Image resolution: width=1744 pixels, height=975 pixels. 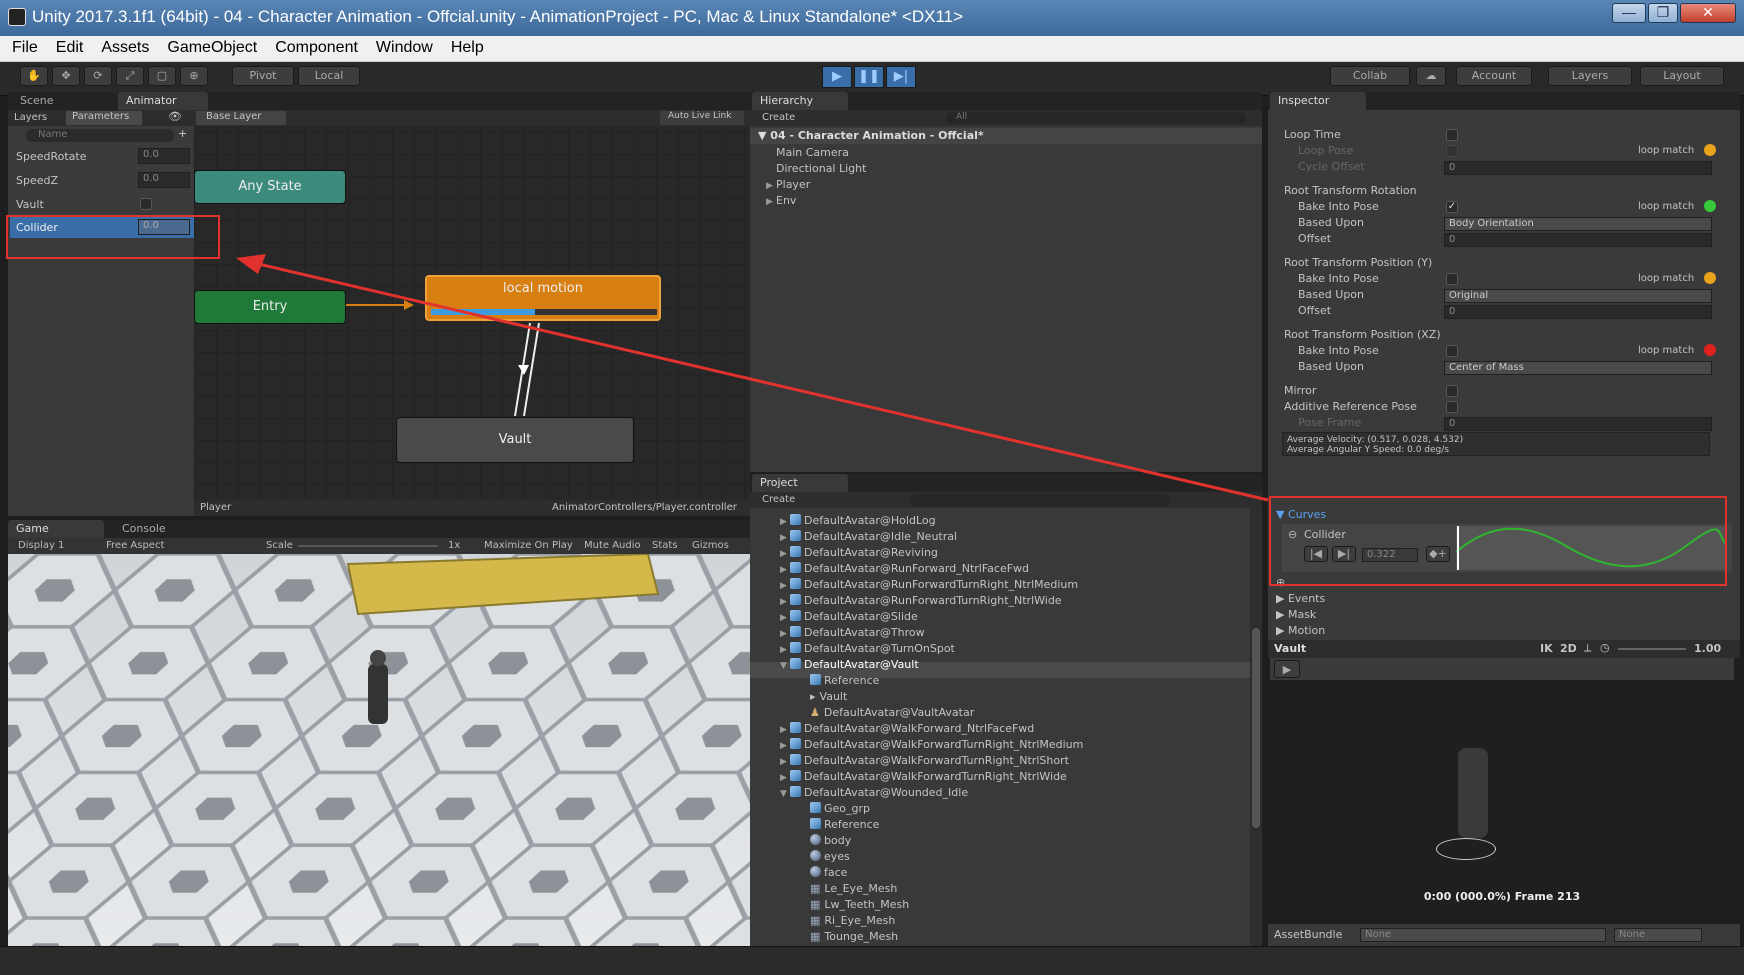 What do you see at coordinates (1296, 614) in the screenshot?
I see `mask-foldout: ▶ Mask` at bounding box center [1296, 614].